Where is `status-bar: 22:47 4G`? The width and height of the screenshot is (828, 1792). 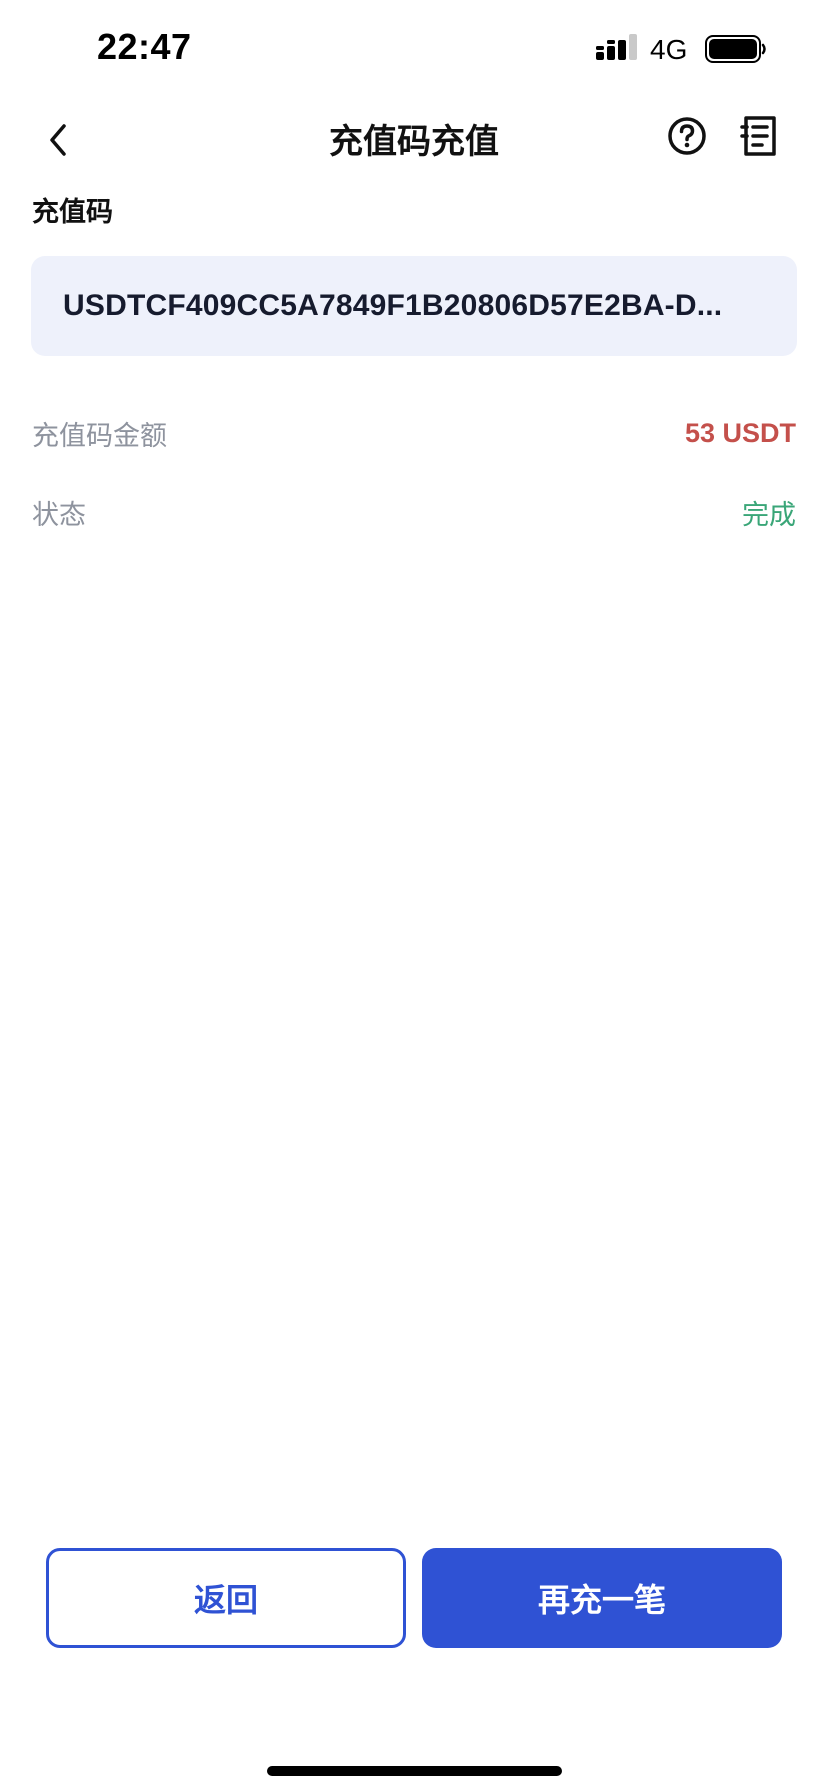 status-bar: 22:47 4G is located at coordinates (414, 50).